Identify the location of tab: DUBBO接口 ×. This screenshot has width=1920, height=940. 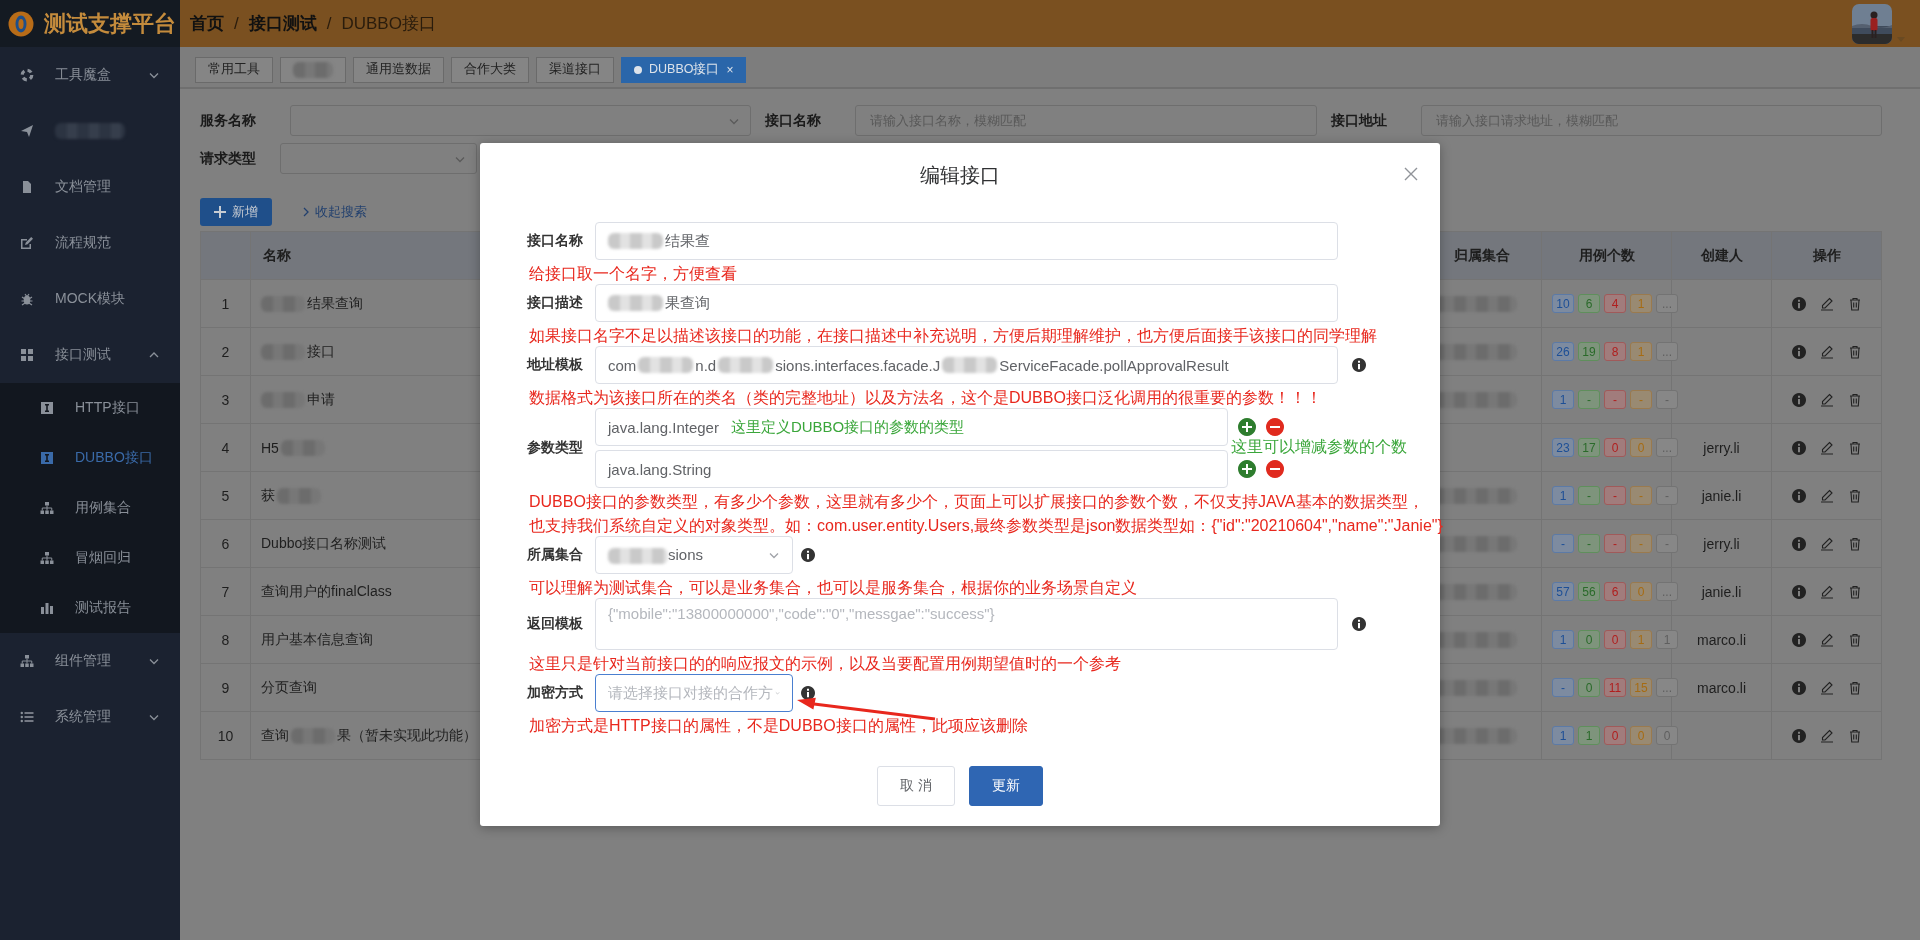
(684, 69).